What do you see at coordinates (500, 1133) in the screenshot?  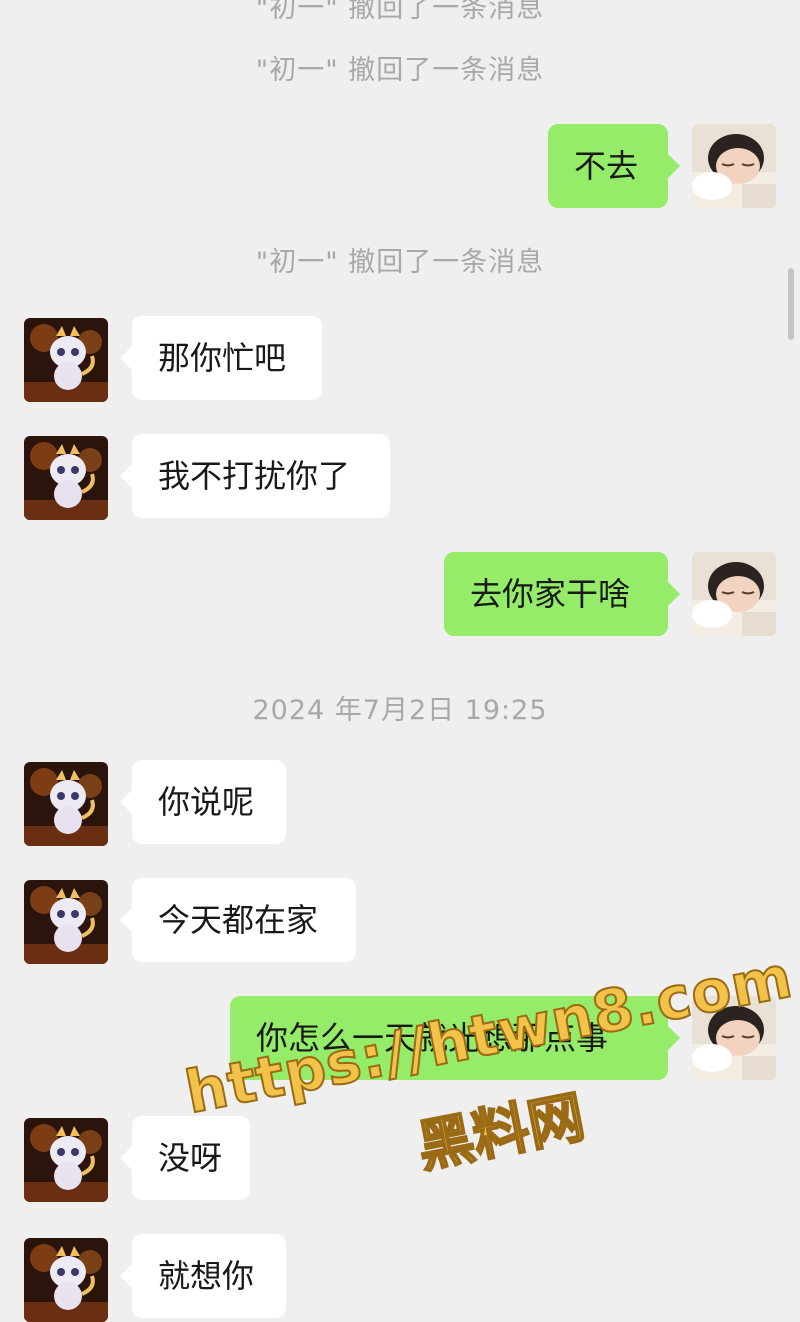 I see `watermark-name: 黑料网` at bounding box center [500, 1133].